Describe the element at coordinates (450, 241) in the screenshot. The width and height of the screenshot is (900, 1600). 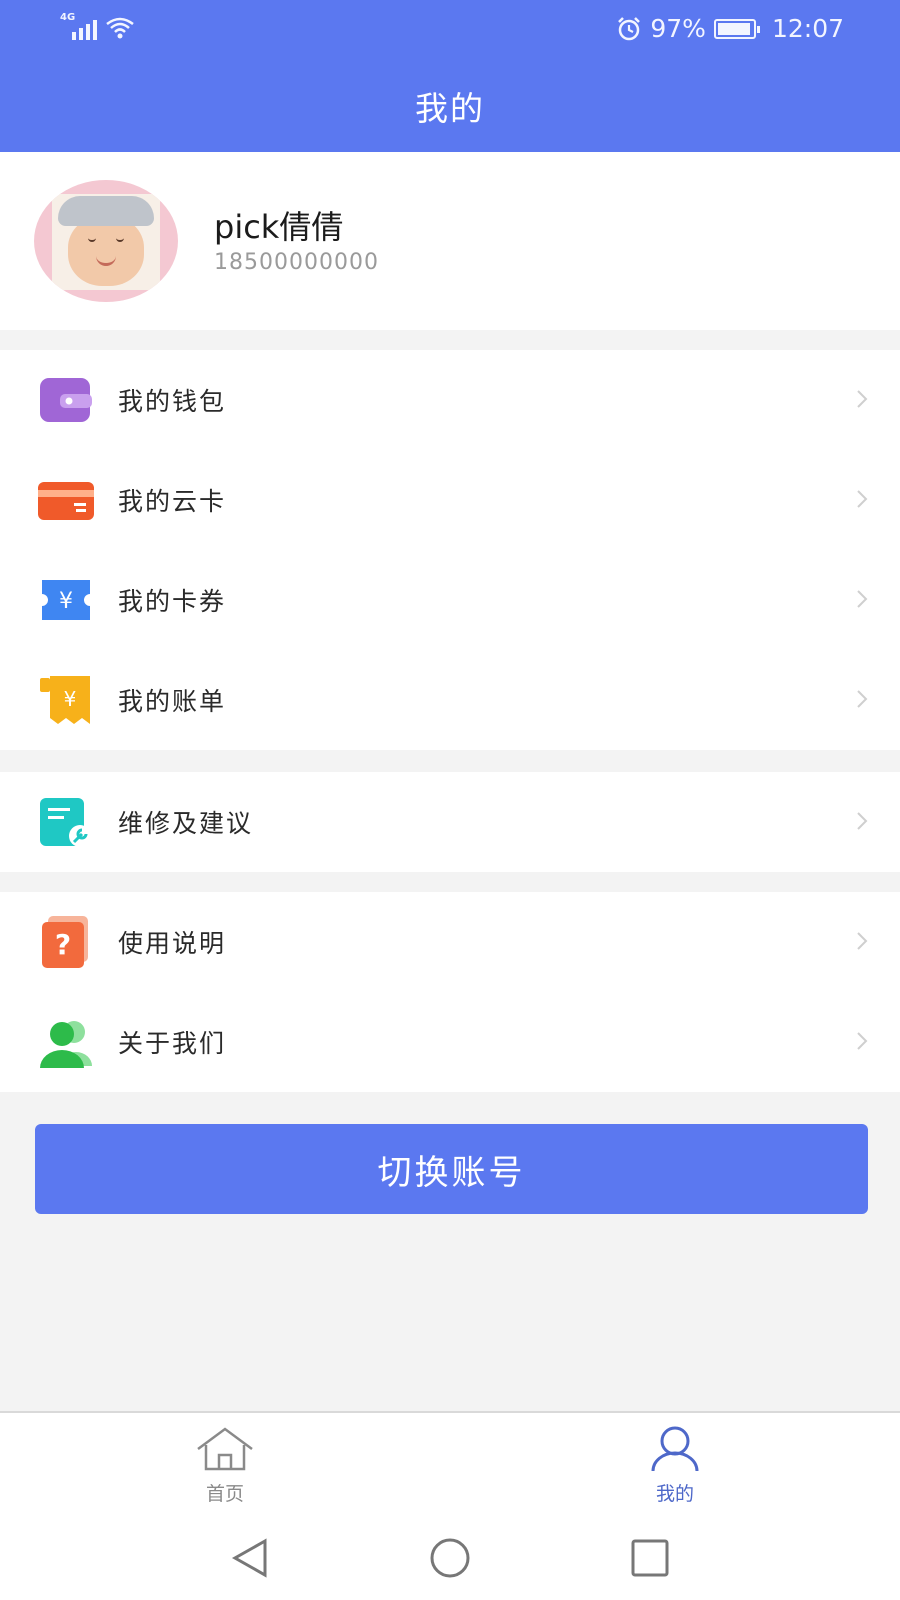
I see `profile-card: pick倩倩 18500000000` at that location.